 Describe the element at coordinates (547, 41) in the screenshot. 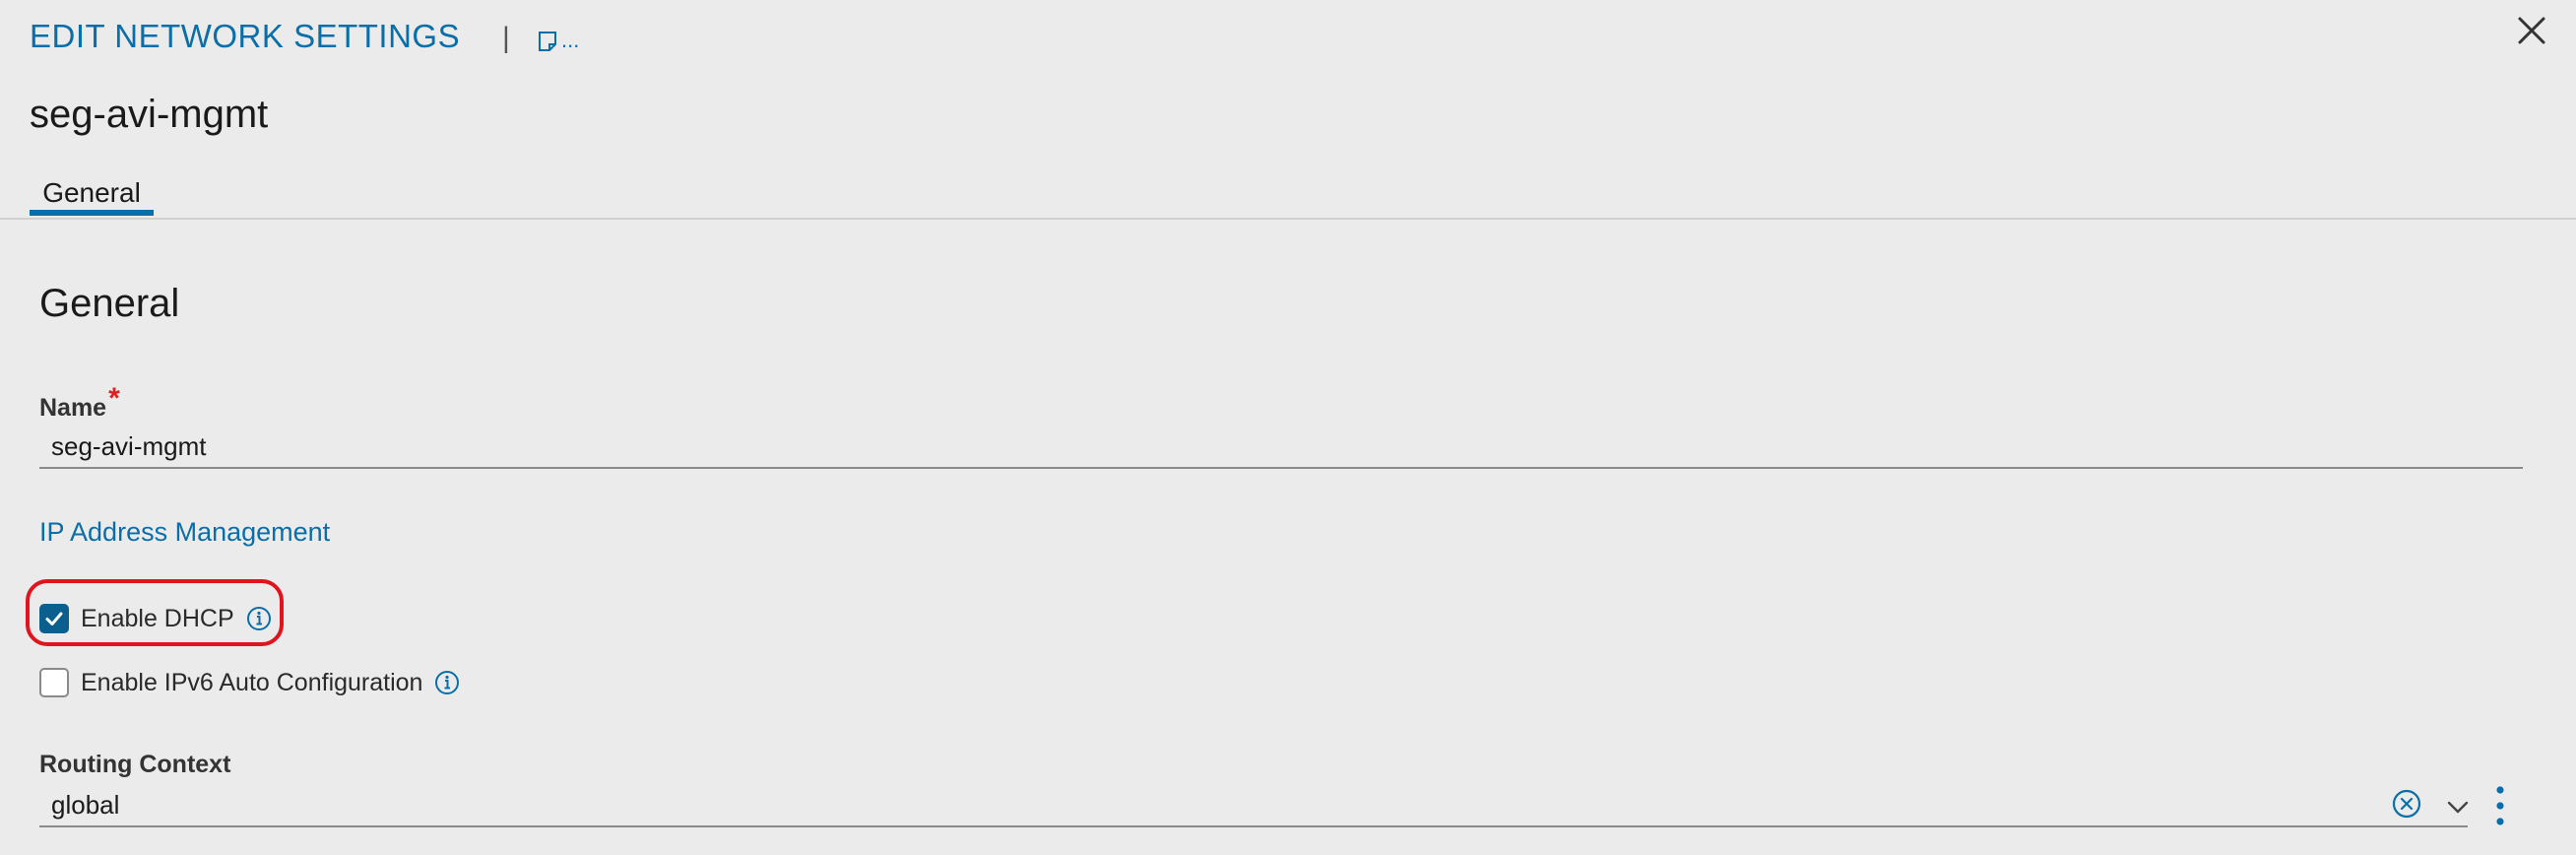

I see `note-icon` at that location.